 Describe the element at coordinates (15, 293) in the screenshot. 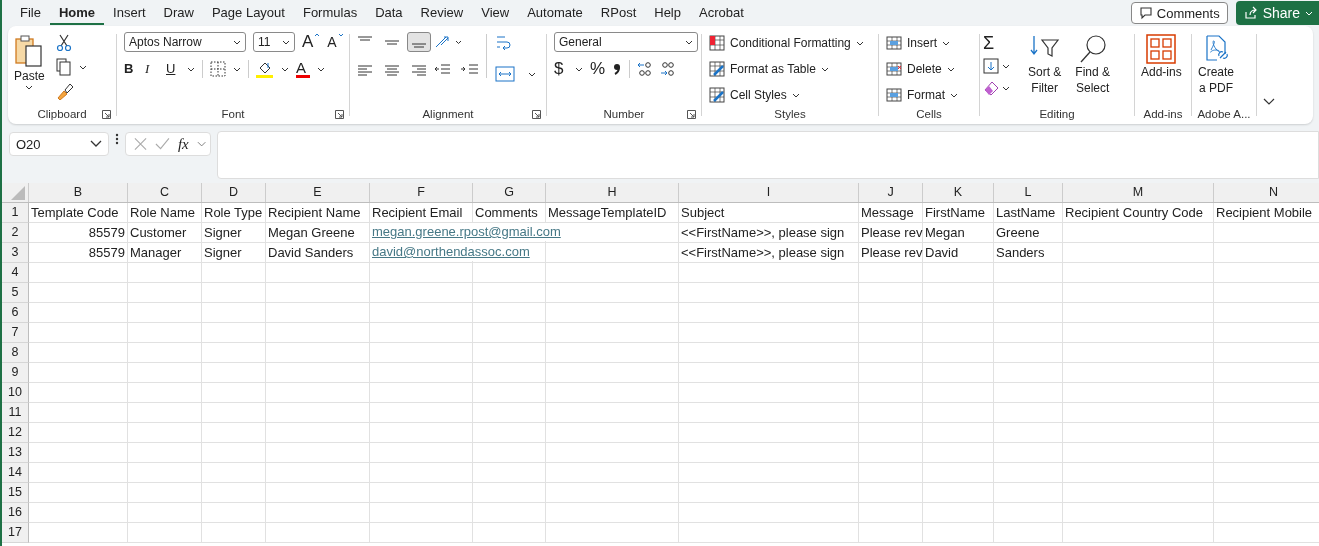

I see `row-header: 5` at that location.